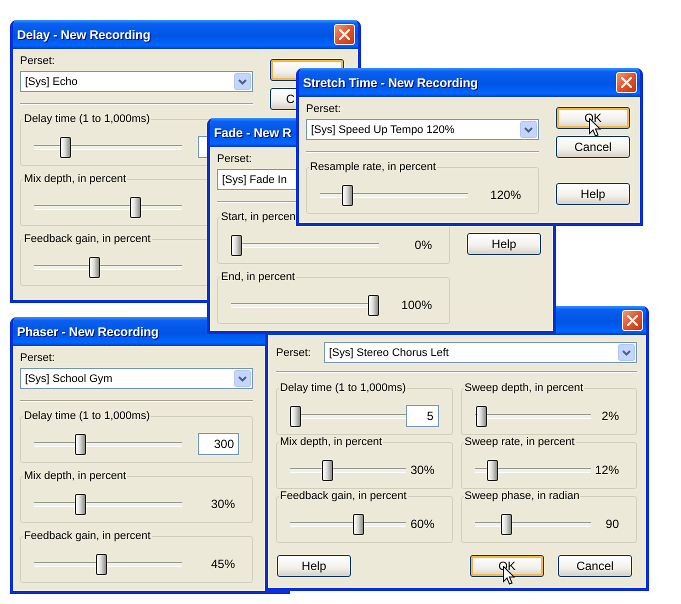 The height and width of the screenshot is (604, 681). I want to click on group-label: End, in percent, so click(258, 277).